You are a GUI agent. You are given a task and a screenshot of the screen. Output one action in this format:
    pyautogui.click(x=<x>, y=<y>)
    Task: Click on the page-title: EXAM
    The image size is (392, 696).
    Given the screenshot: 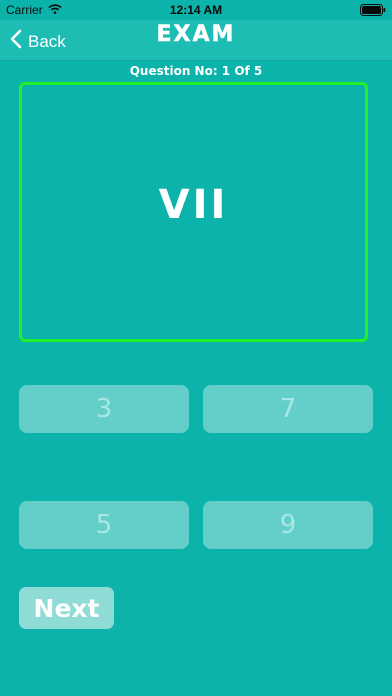 What is the action you would take?
    pyautogui.click(x=196, y=35)
    